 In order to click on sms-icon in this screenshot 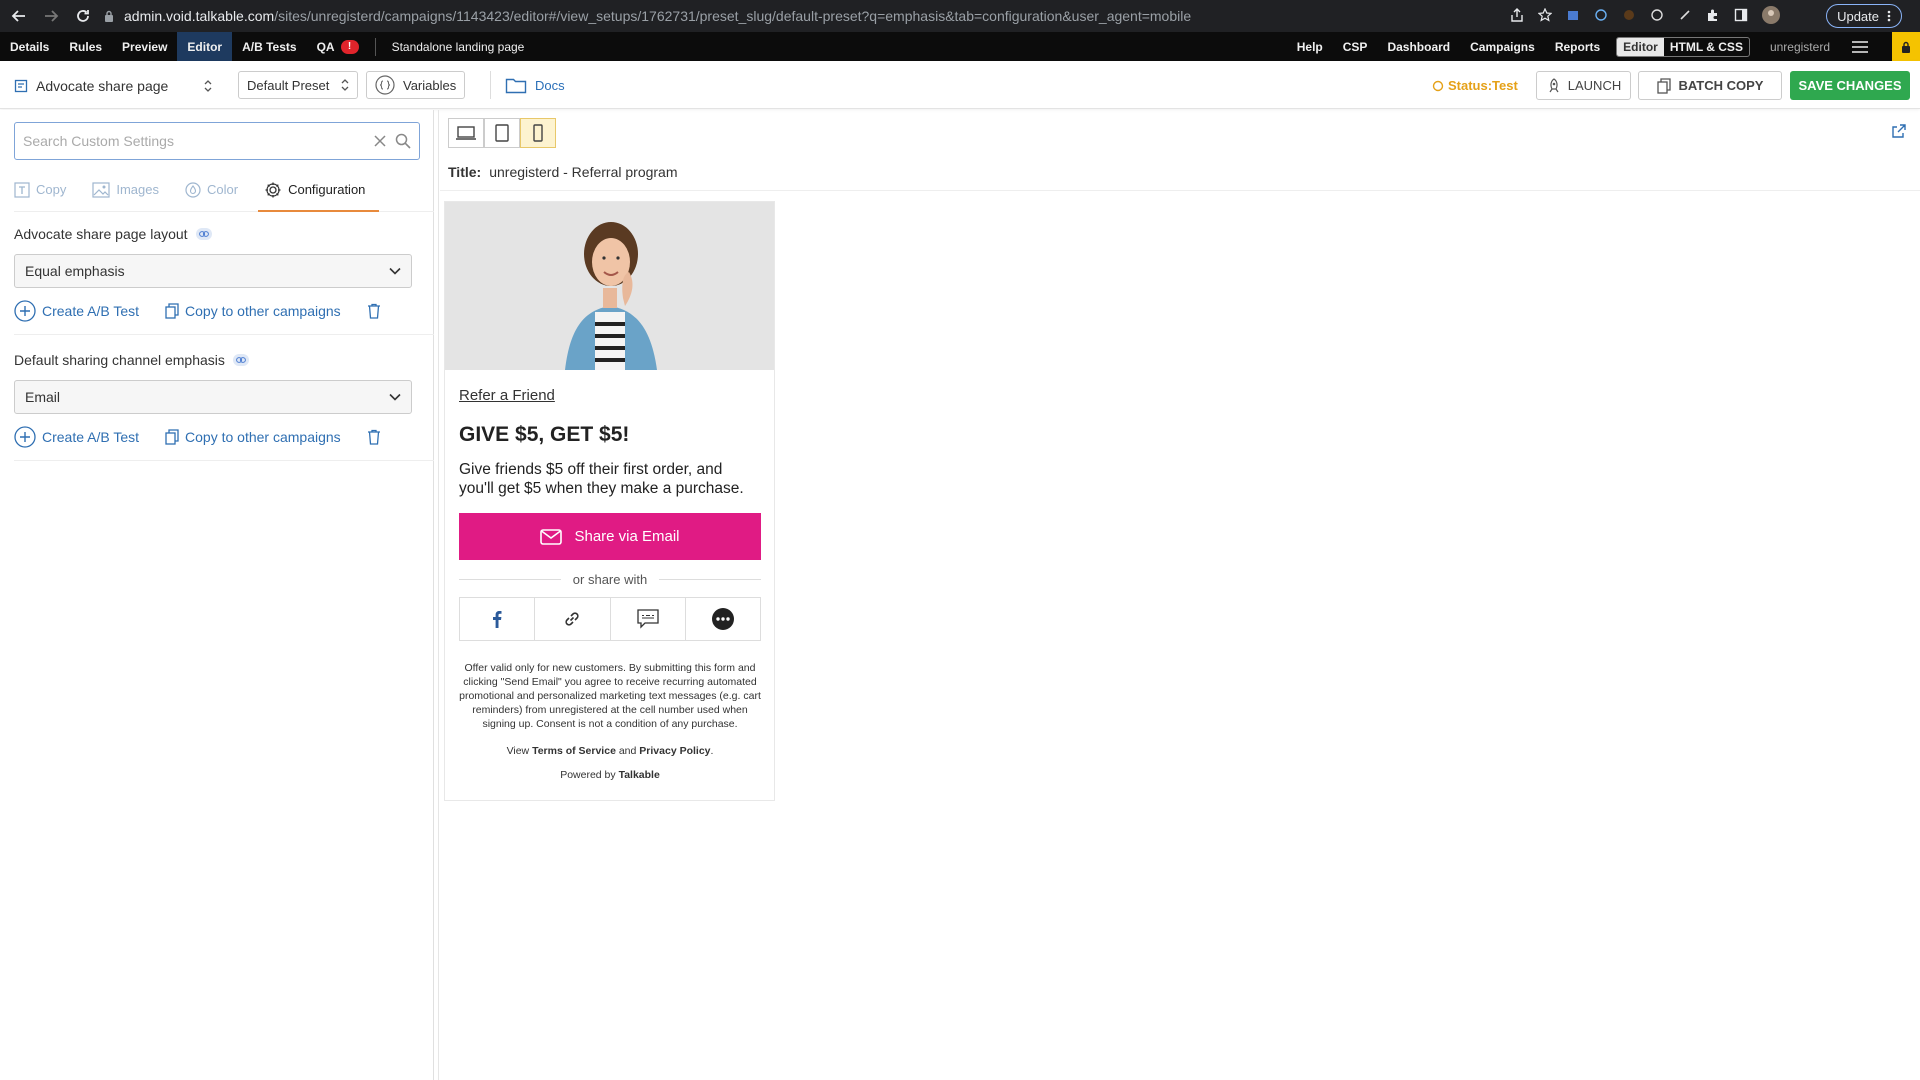, I will do `click(647, 619)`.